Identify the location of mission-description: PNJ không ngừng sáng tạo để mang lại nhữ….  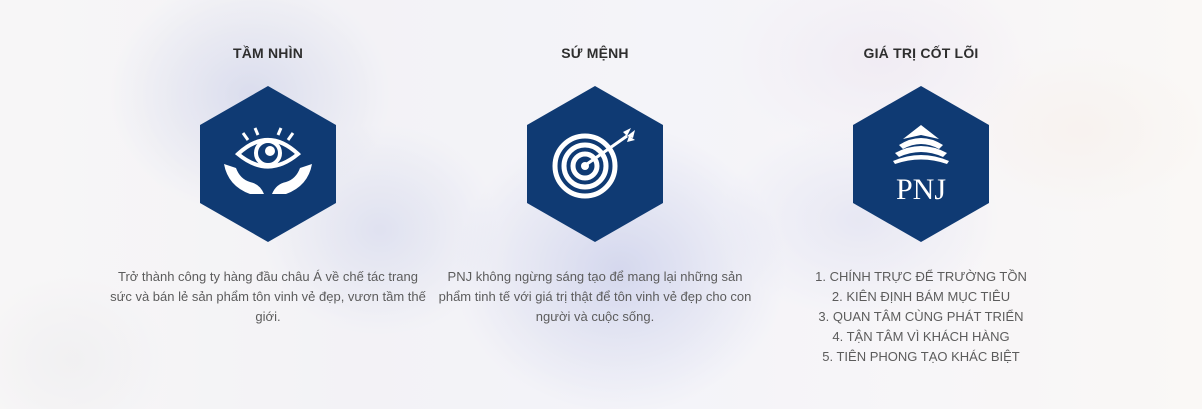
(595, 296).